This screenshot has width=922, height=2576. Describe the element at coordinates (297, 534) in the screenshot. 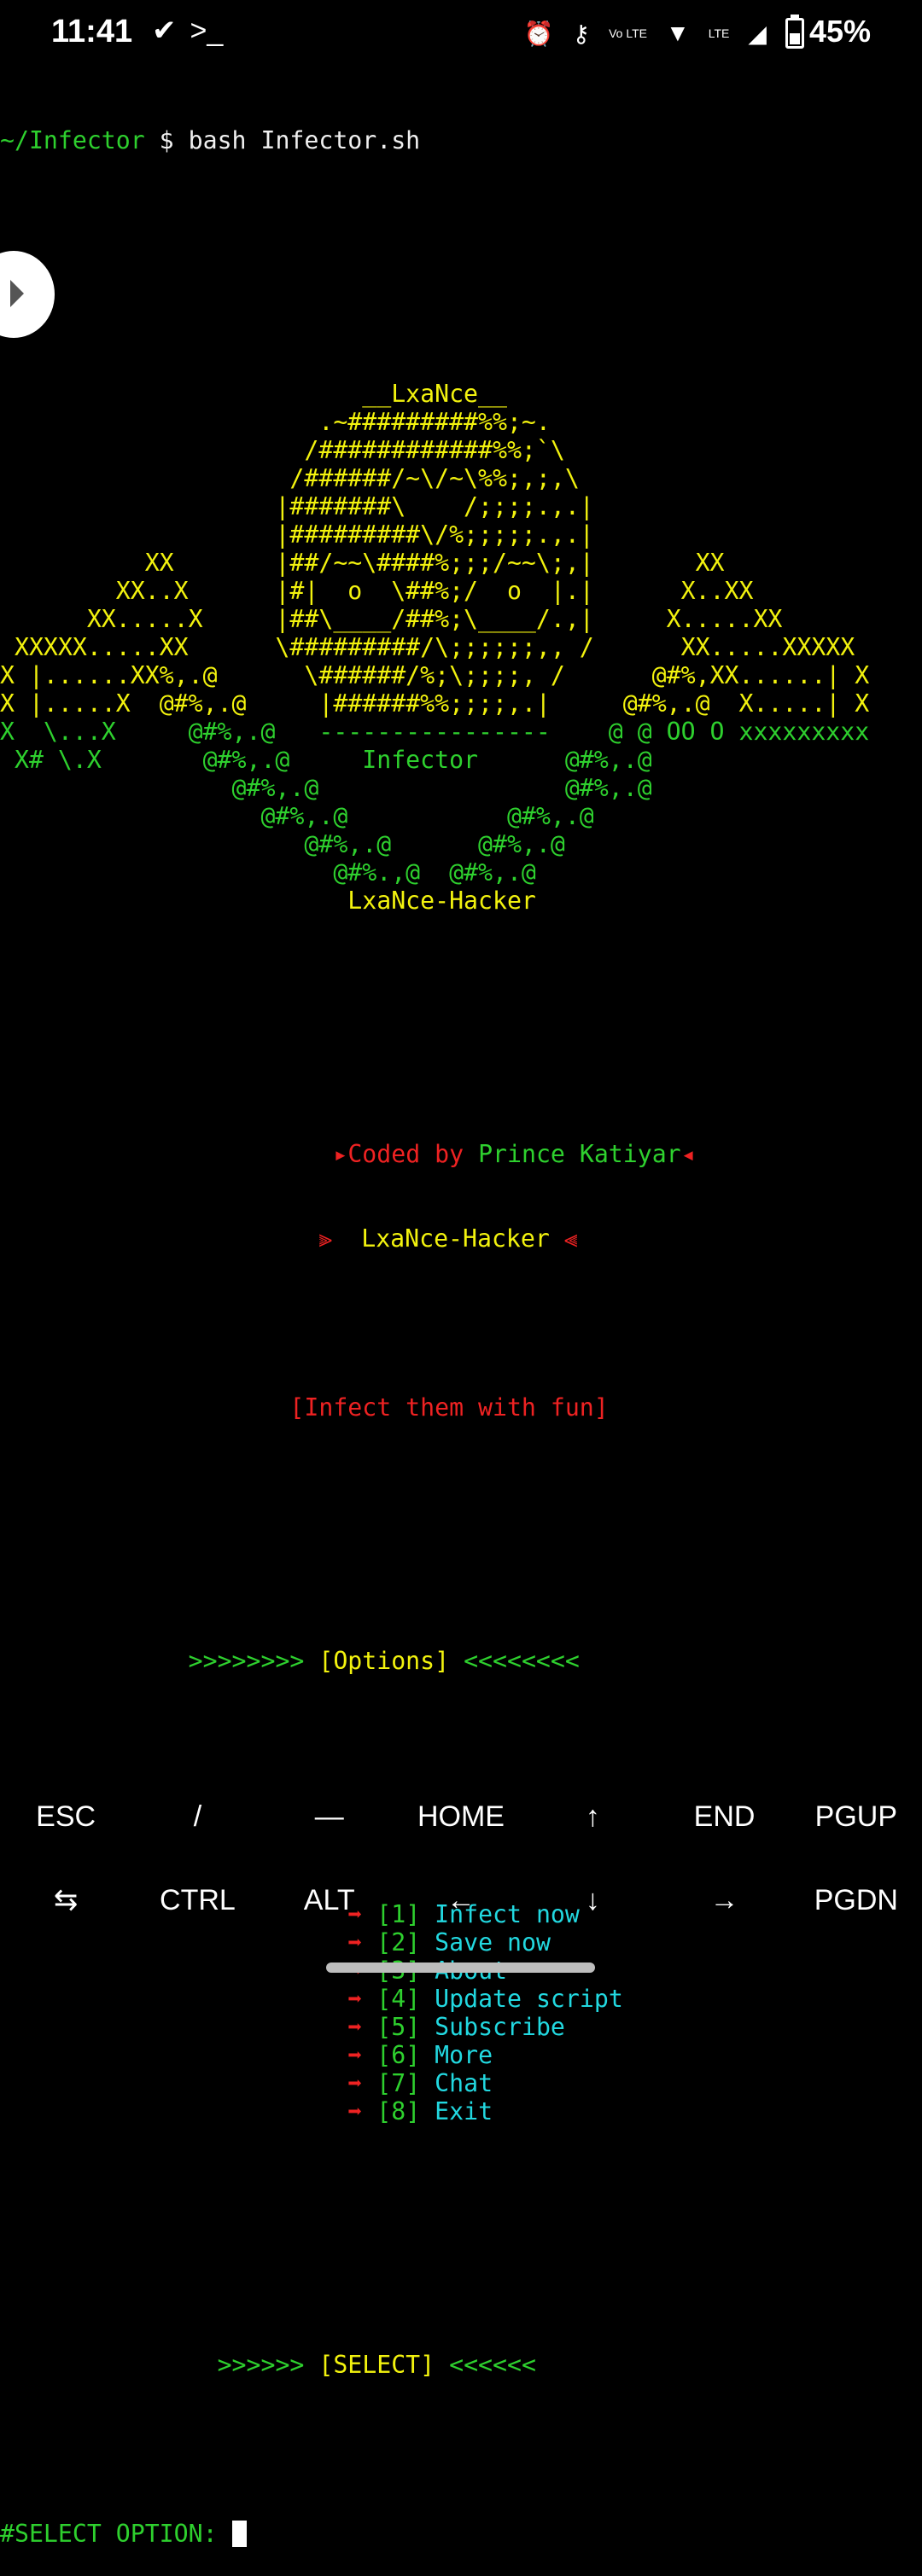

I see `ascii-art-segment: |#########\/%;;;;;.,.|` at that location.